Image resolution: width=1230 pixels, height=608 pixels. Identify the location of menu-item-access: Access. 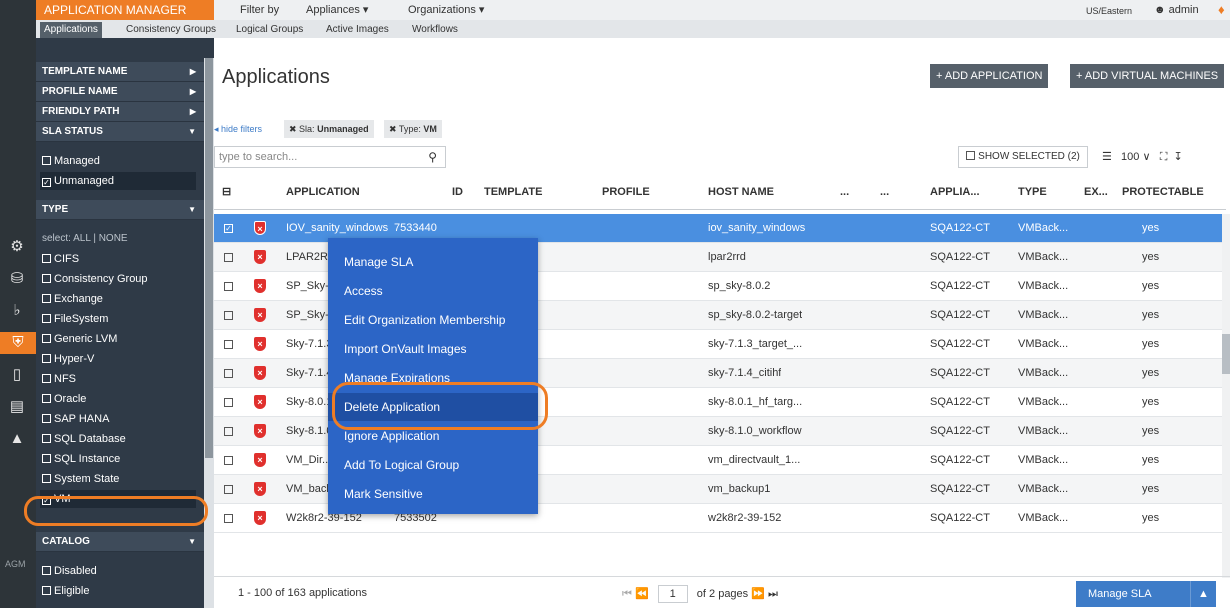
(433, 291).